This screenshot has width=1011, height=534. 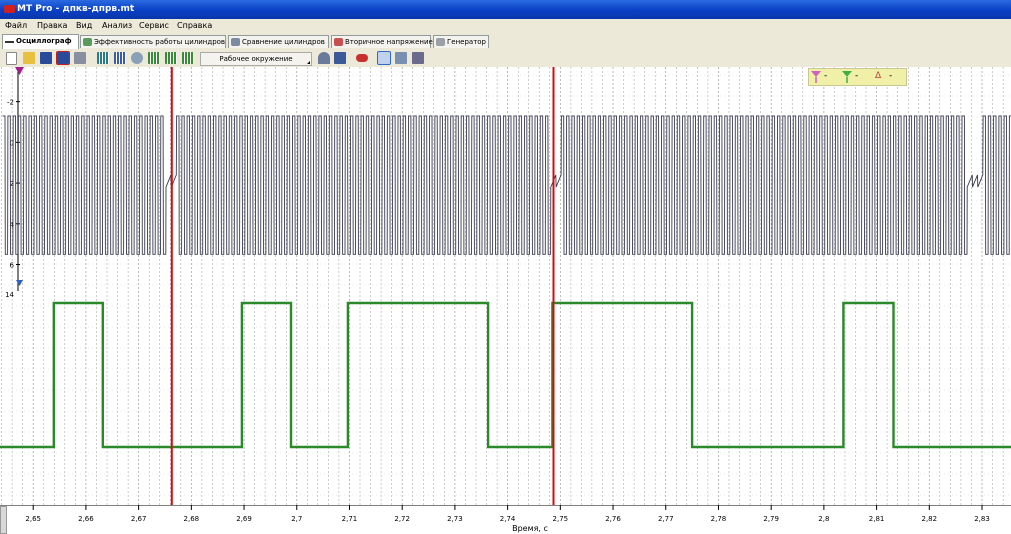 What do you see at coordinates (33, 519) in the screenshot?
I see `x-tick-label: 2,65` at bounding box center [33, 519].